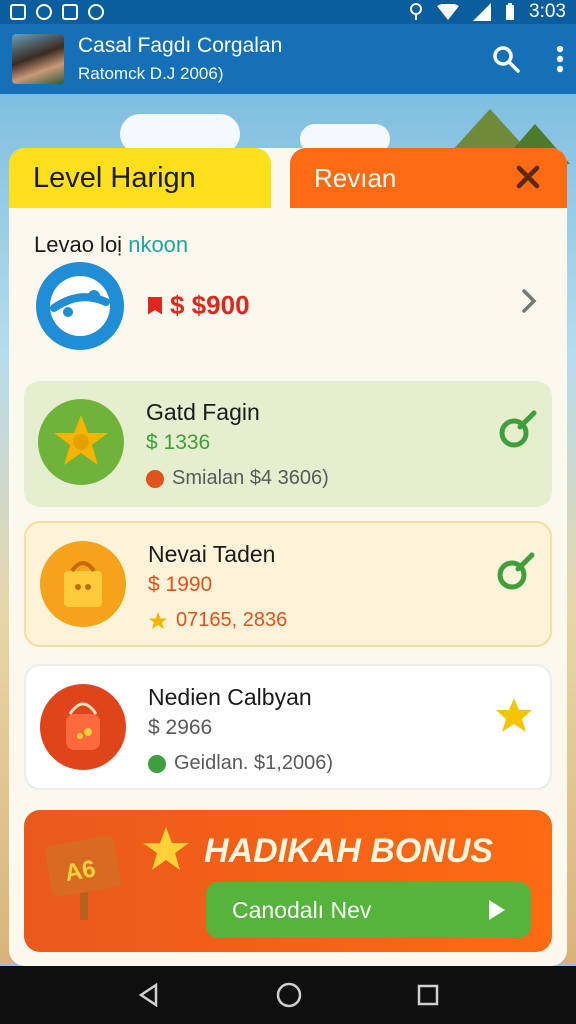  I want to click on image-notification-icon, so click(18, 12).